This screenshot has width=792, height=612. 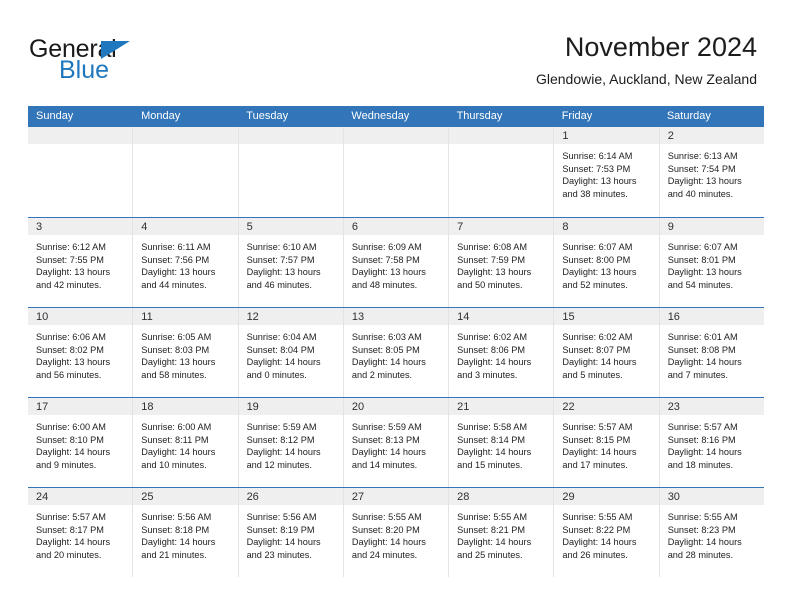 What do you see at coordinates (69, 374) in the screenshot?
I see `daylight-duration-line2: and 56 minutes.` at bounding box center [69, 374].